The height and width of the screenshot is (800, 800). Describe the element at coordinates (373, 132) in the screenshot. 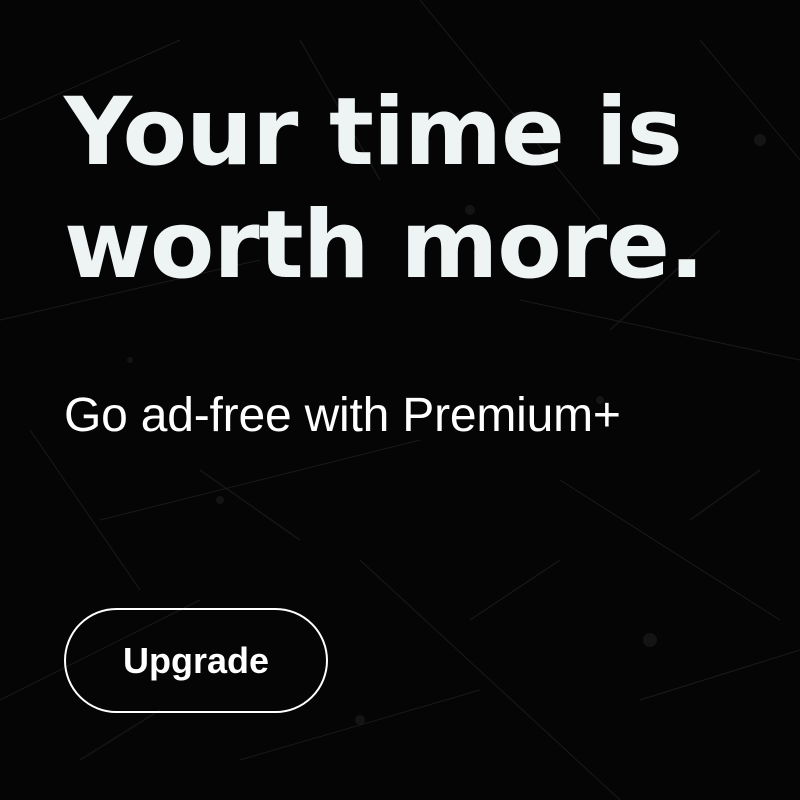

I see `headline-line-1: Your time is` at that location.